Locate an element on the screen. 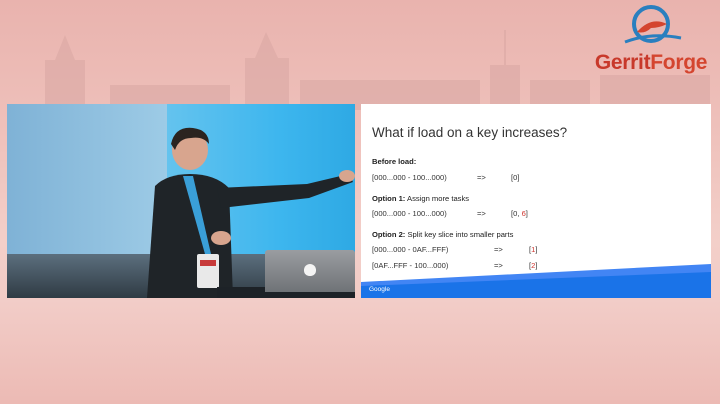  apple-icon is located at coordinates (310, 270).